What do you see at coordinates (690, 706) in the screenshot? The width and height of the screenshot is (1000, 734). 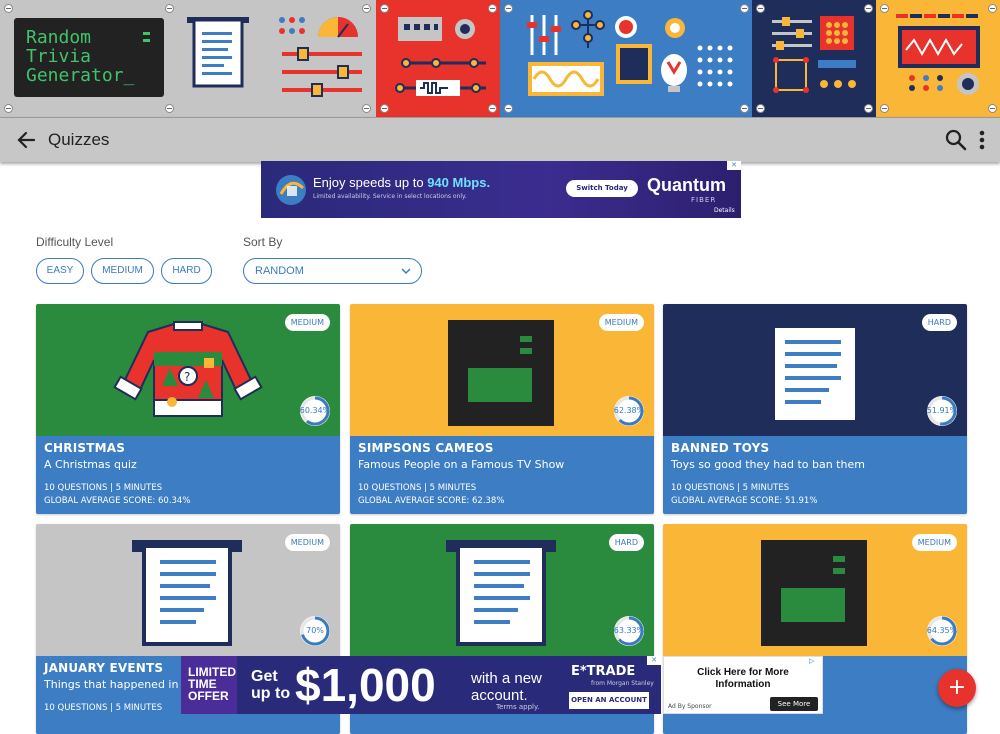 I see `ad-sponsor-by: Ad By Sponsor` at bounding box center [690, 706].